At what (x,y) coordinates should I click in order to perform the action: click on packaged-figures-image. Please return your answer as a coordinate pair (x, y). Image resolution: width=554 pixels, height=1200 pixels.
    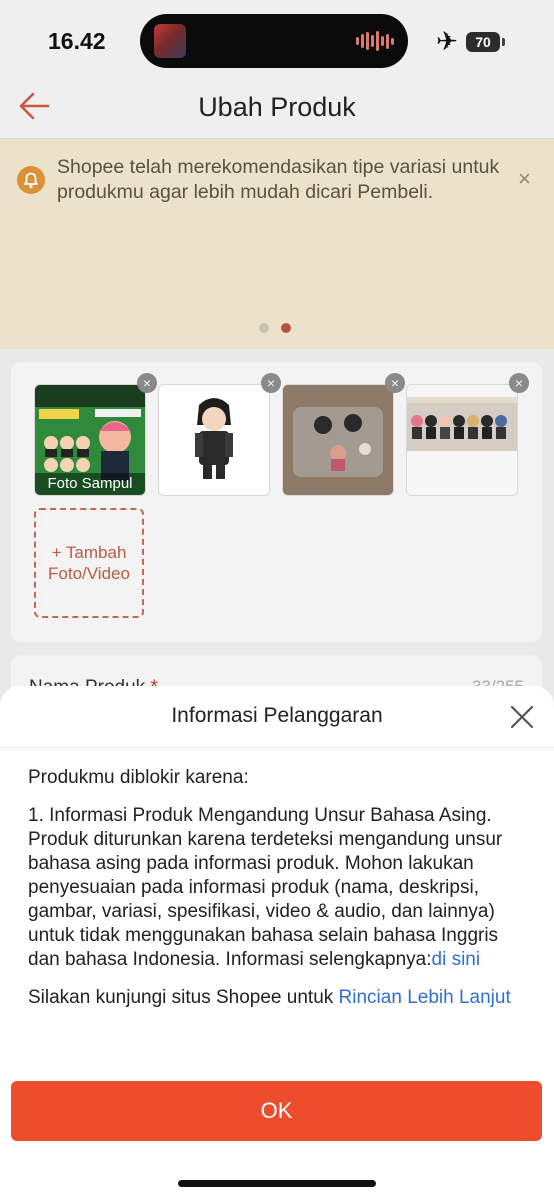
    Looking at the image, I should click on (338, 440).